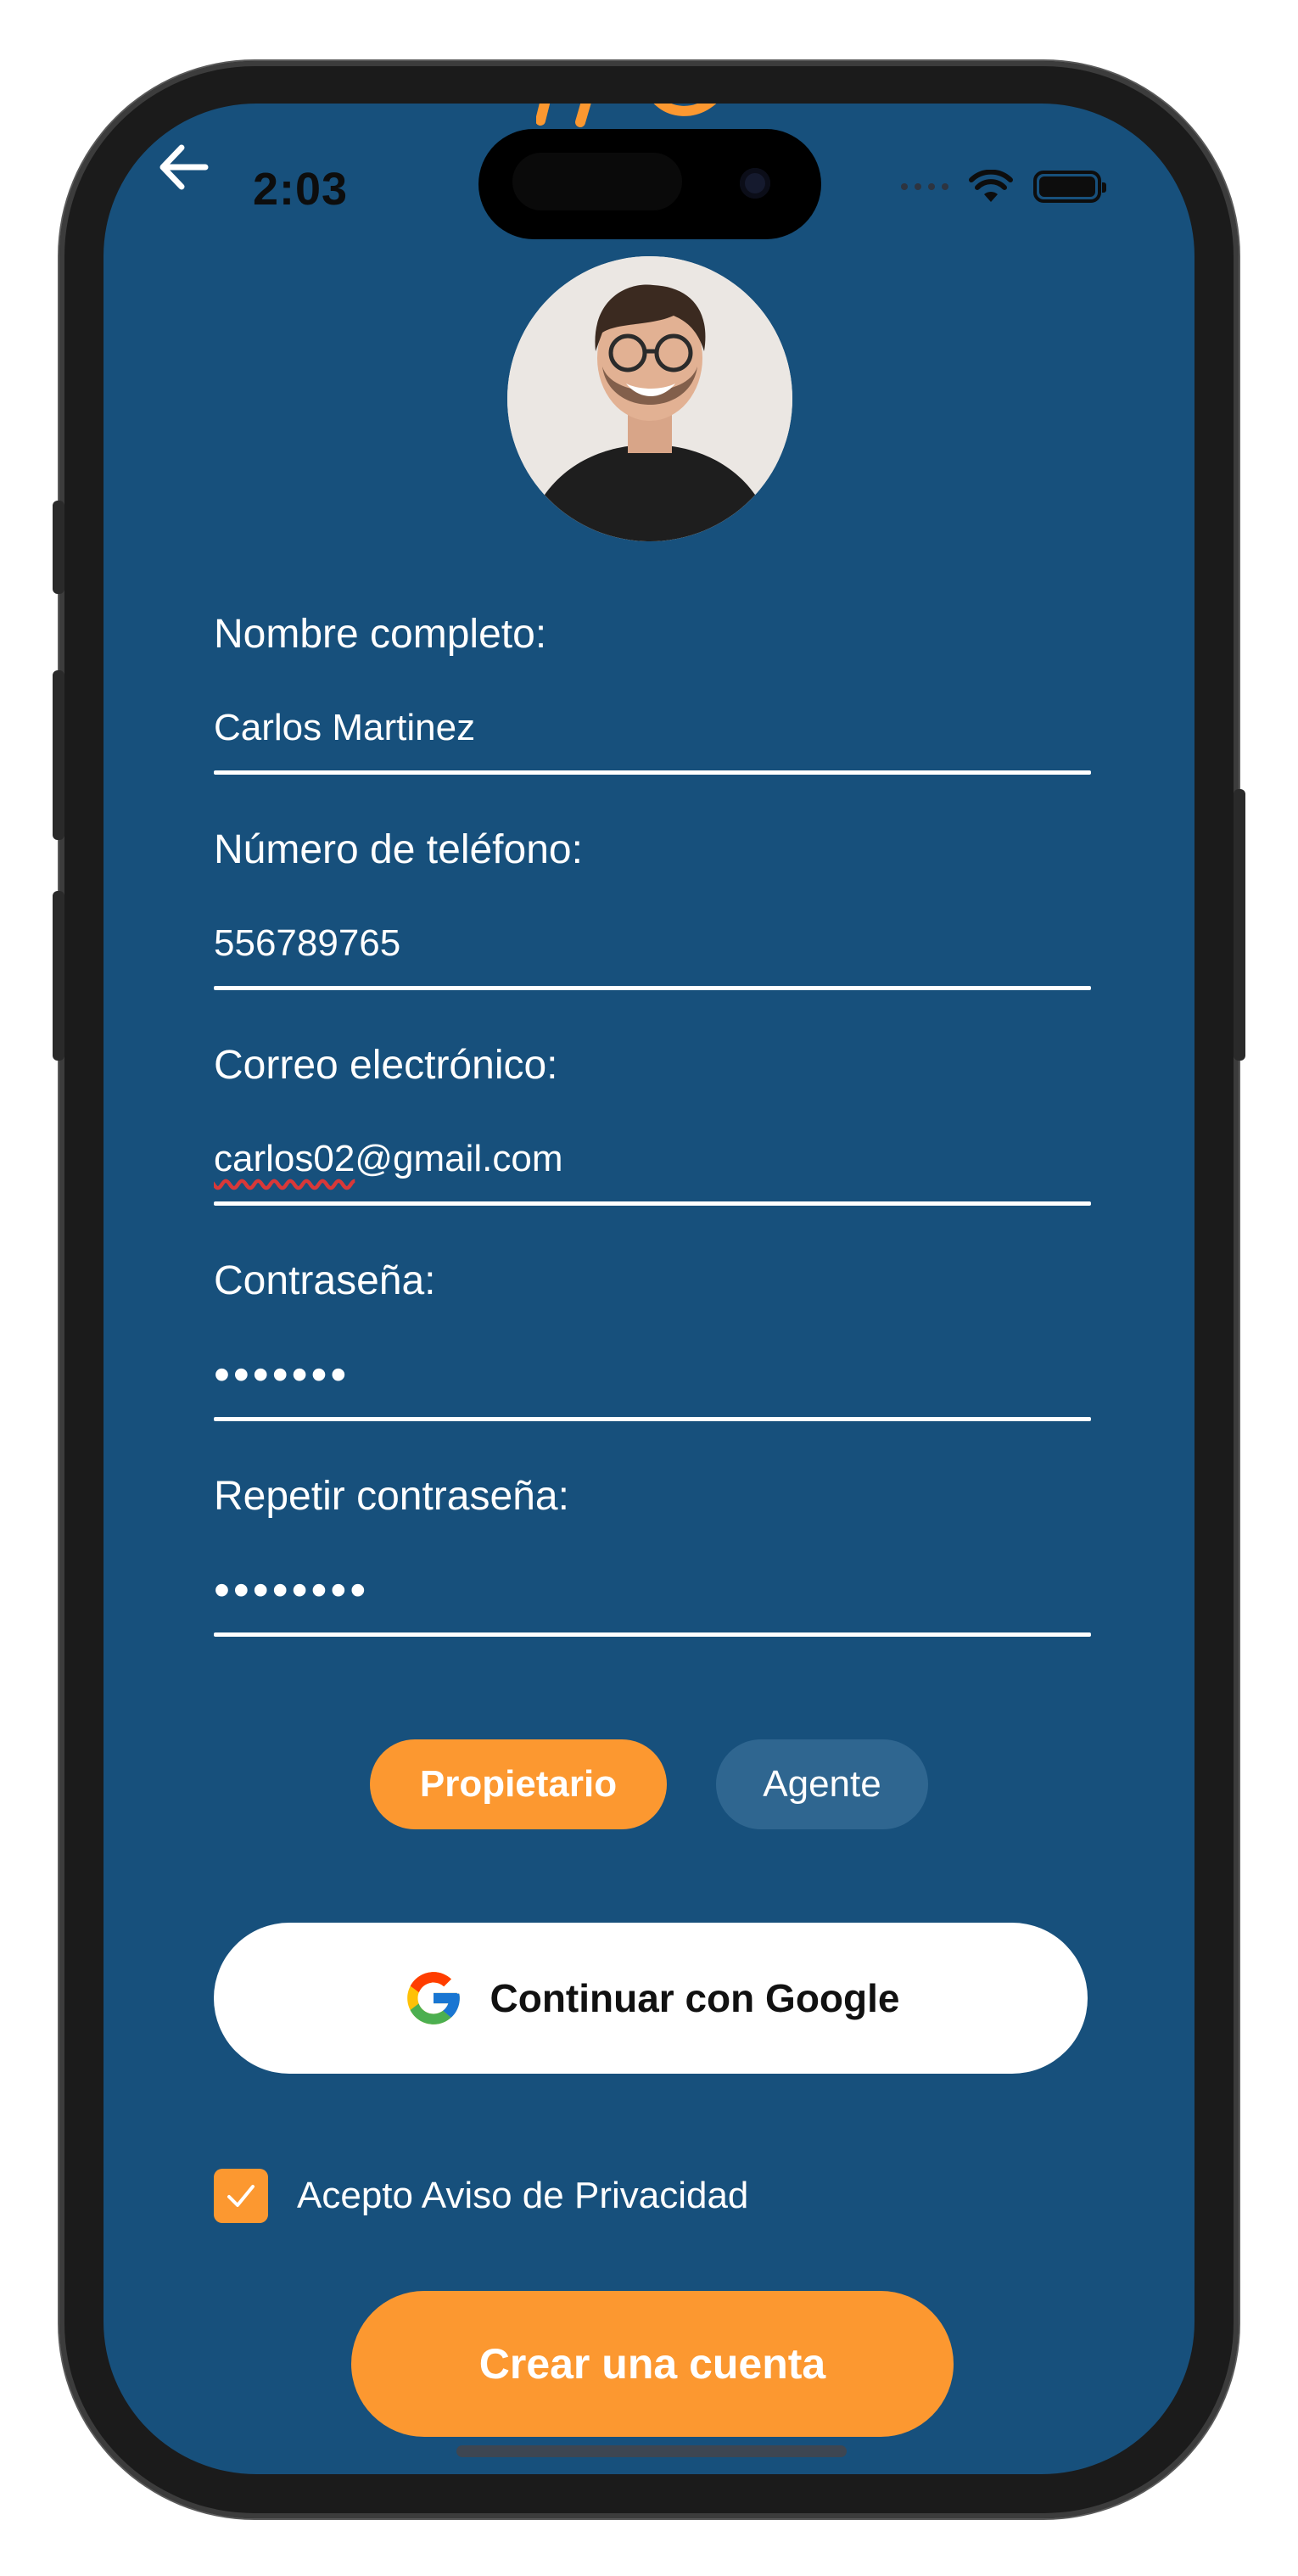 This screenshot has width=1298, height=2576. I want to click on camera-icon, so click(755, 183).